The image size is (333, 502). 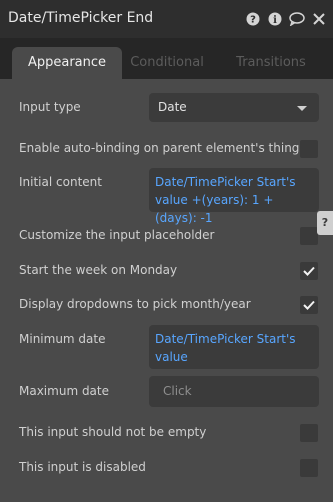 What do you see at coordinates (309, 468) in the screenshot?
I see `disabled-checkbox` at bounding box center [309, 468].